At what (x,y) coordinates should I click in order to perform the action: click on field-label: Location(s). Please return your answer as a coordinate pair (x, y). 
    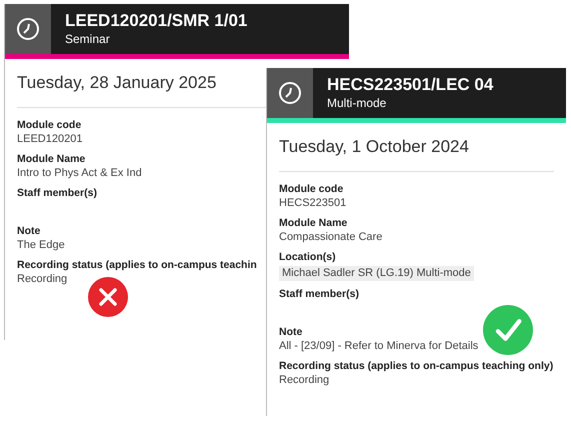
    Looking at the image, I should click on (307, 257).